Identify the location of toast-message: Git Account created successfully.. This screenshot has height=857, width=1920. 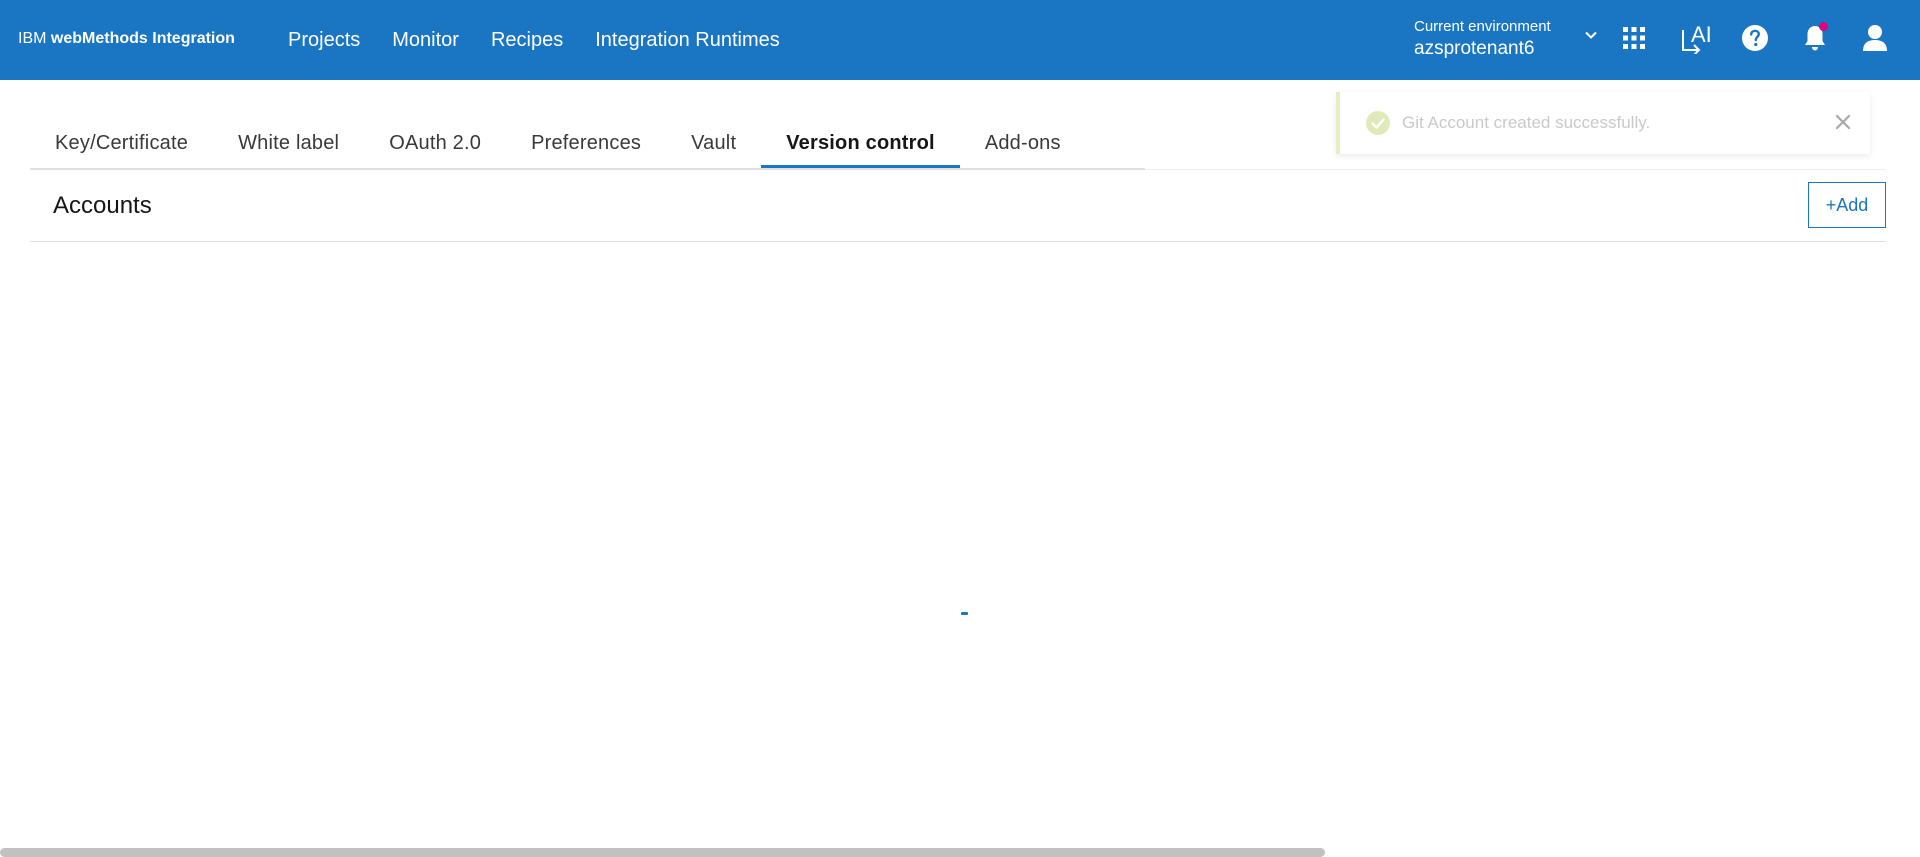
(1526, 122).